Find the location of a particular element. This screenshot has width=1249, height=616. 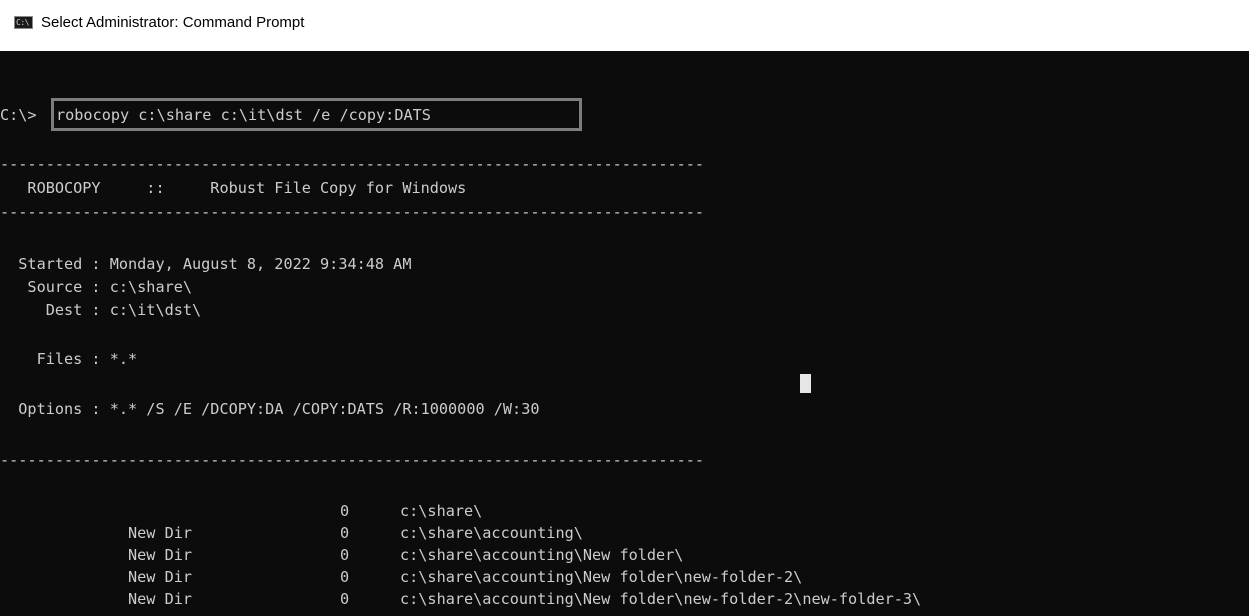

dir-path: c:\share\accounting\New folder\ is located at coordinates (542, 555).